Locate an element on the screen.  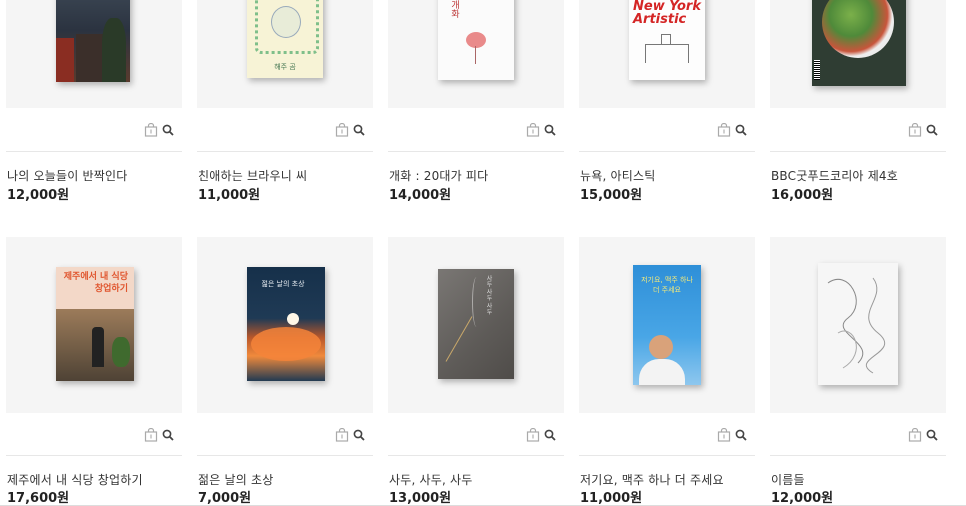
cover-text: 제주에서 내 식당 창업하기 is located at coordinates (95, 283).